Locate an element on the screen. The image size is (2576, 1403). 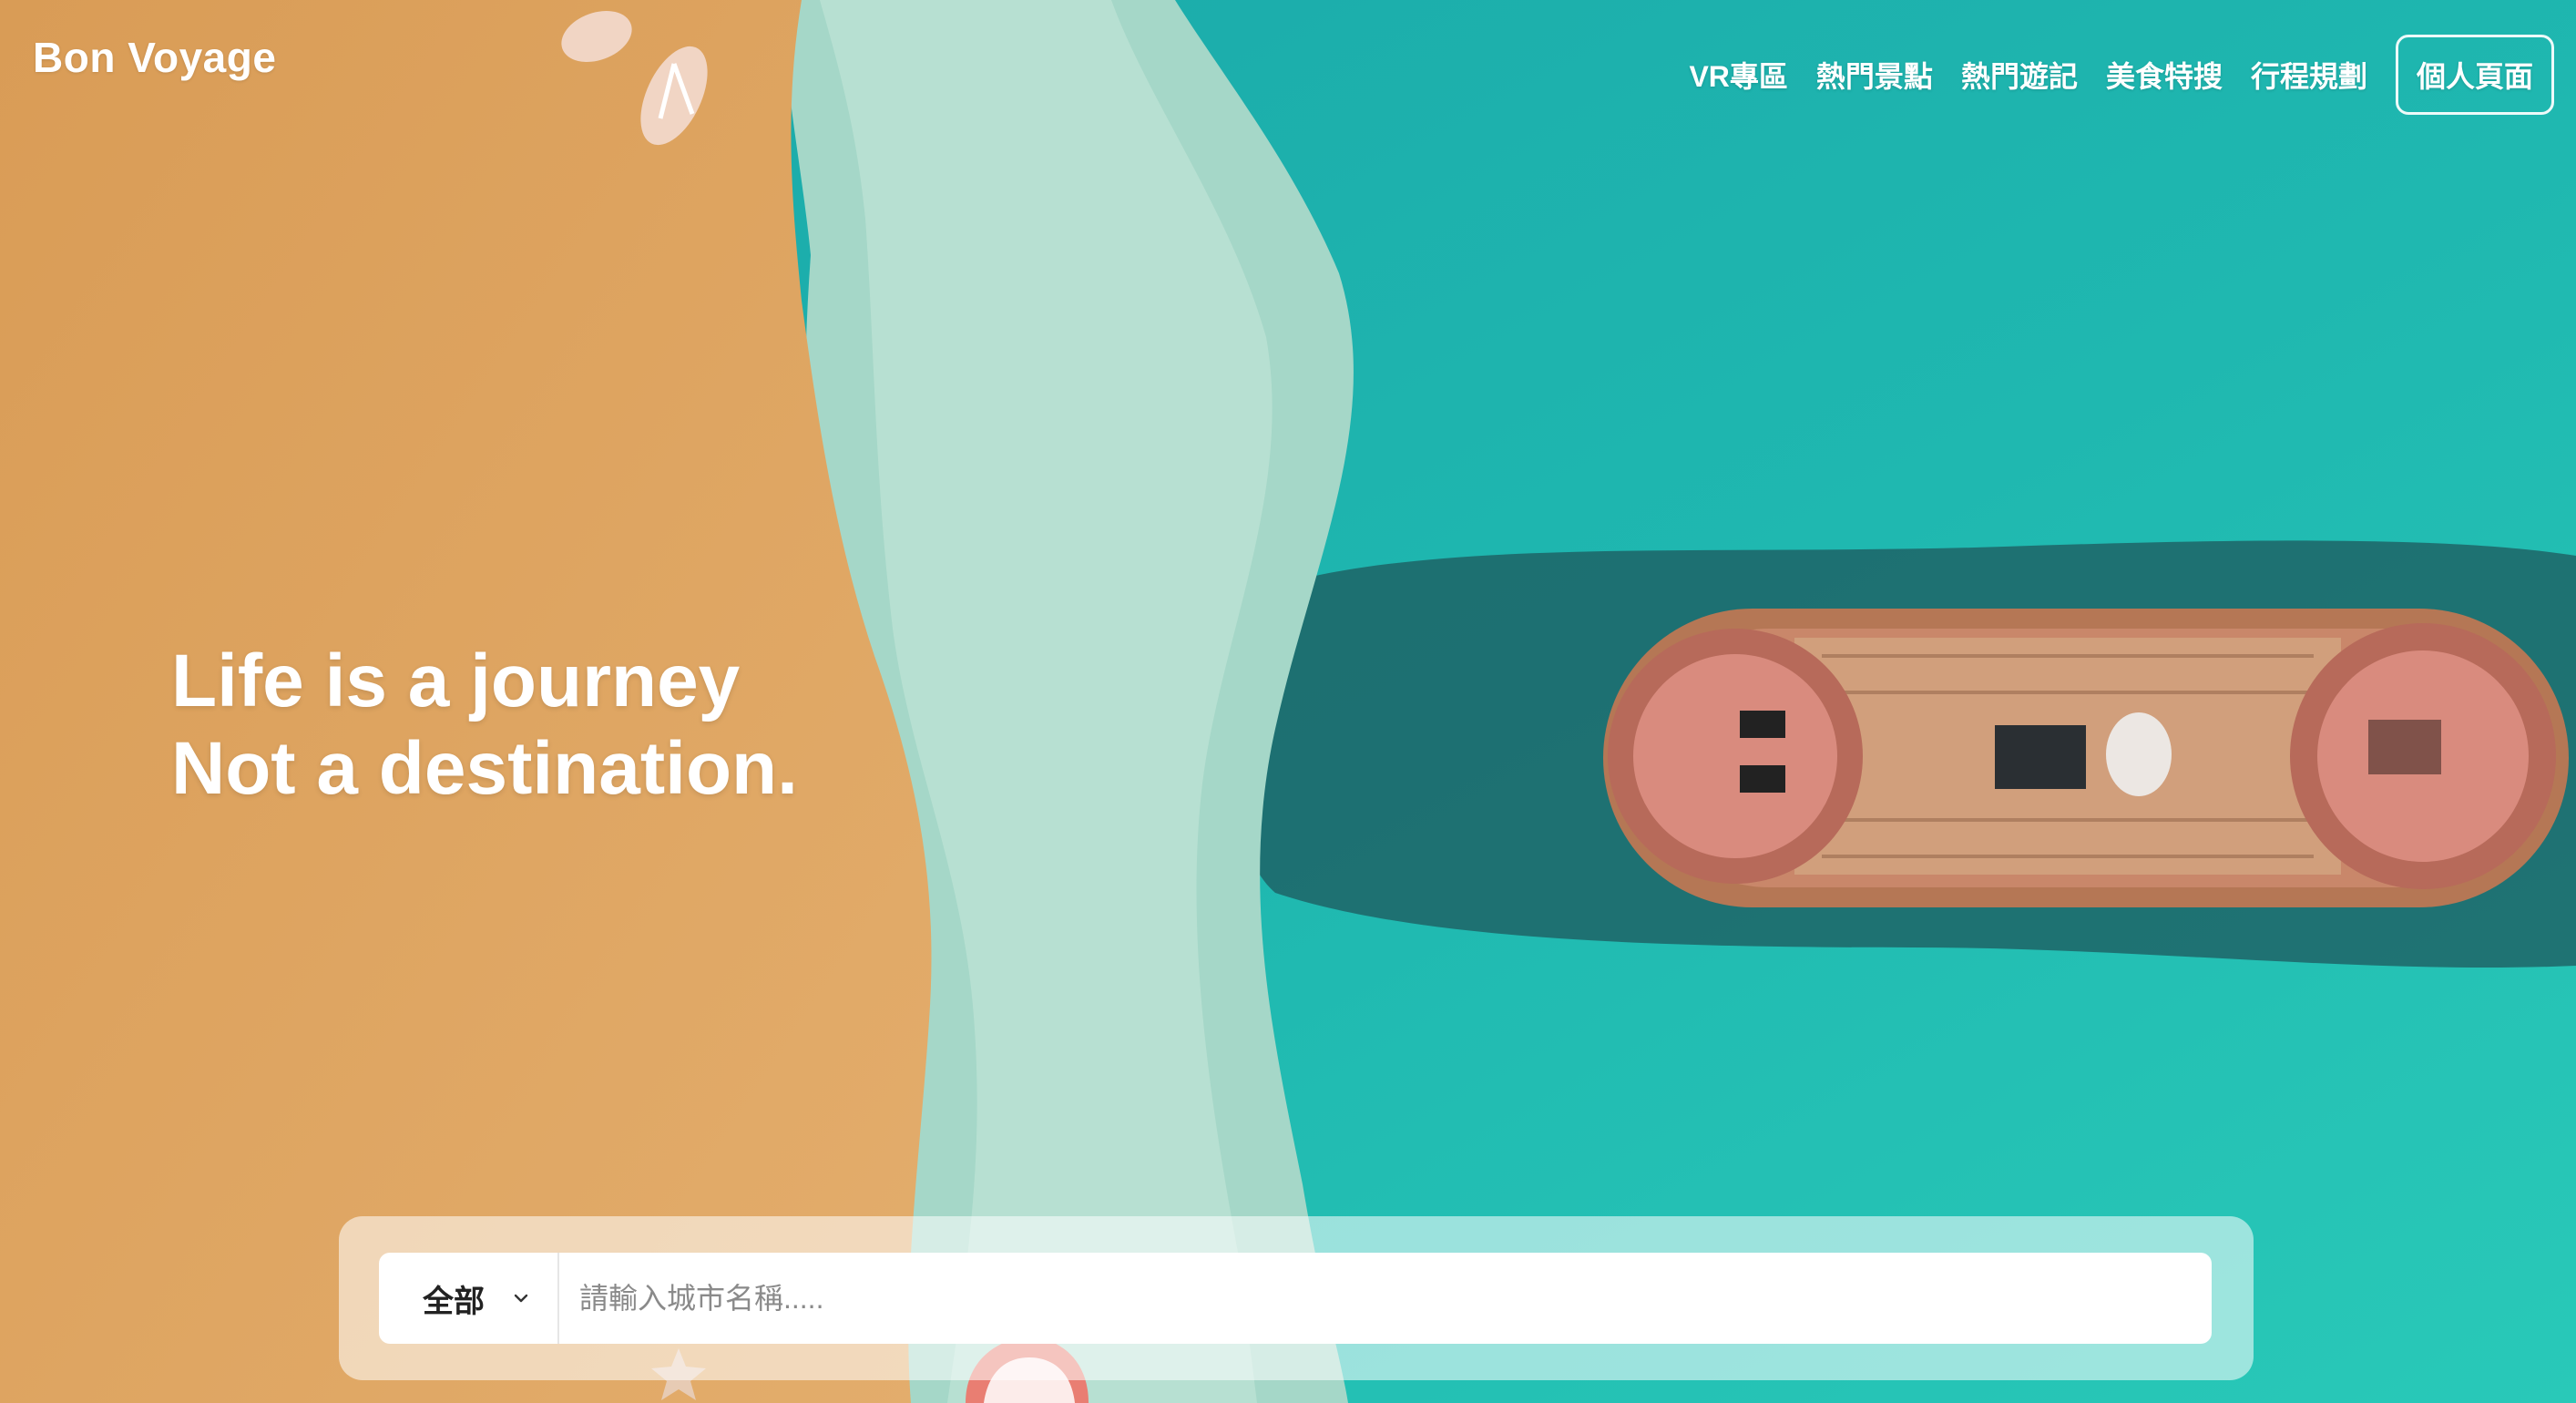
search-panel: 全部 is located at coordinates (1296, 1298).